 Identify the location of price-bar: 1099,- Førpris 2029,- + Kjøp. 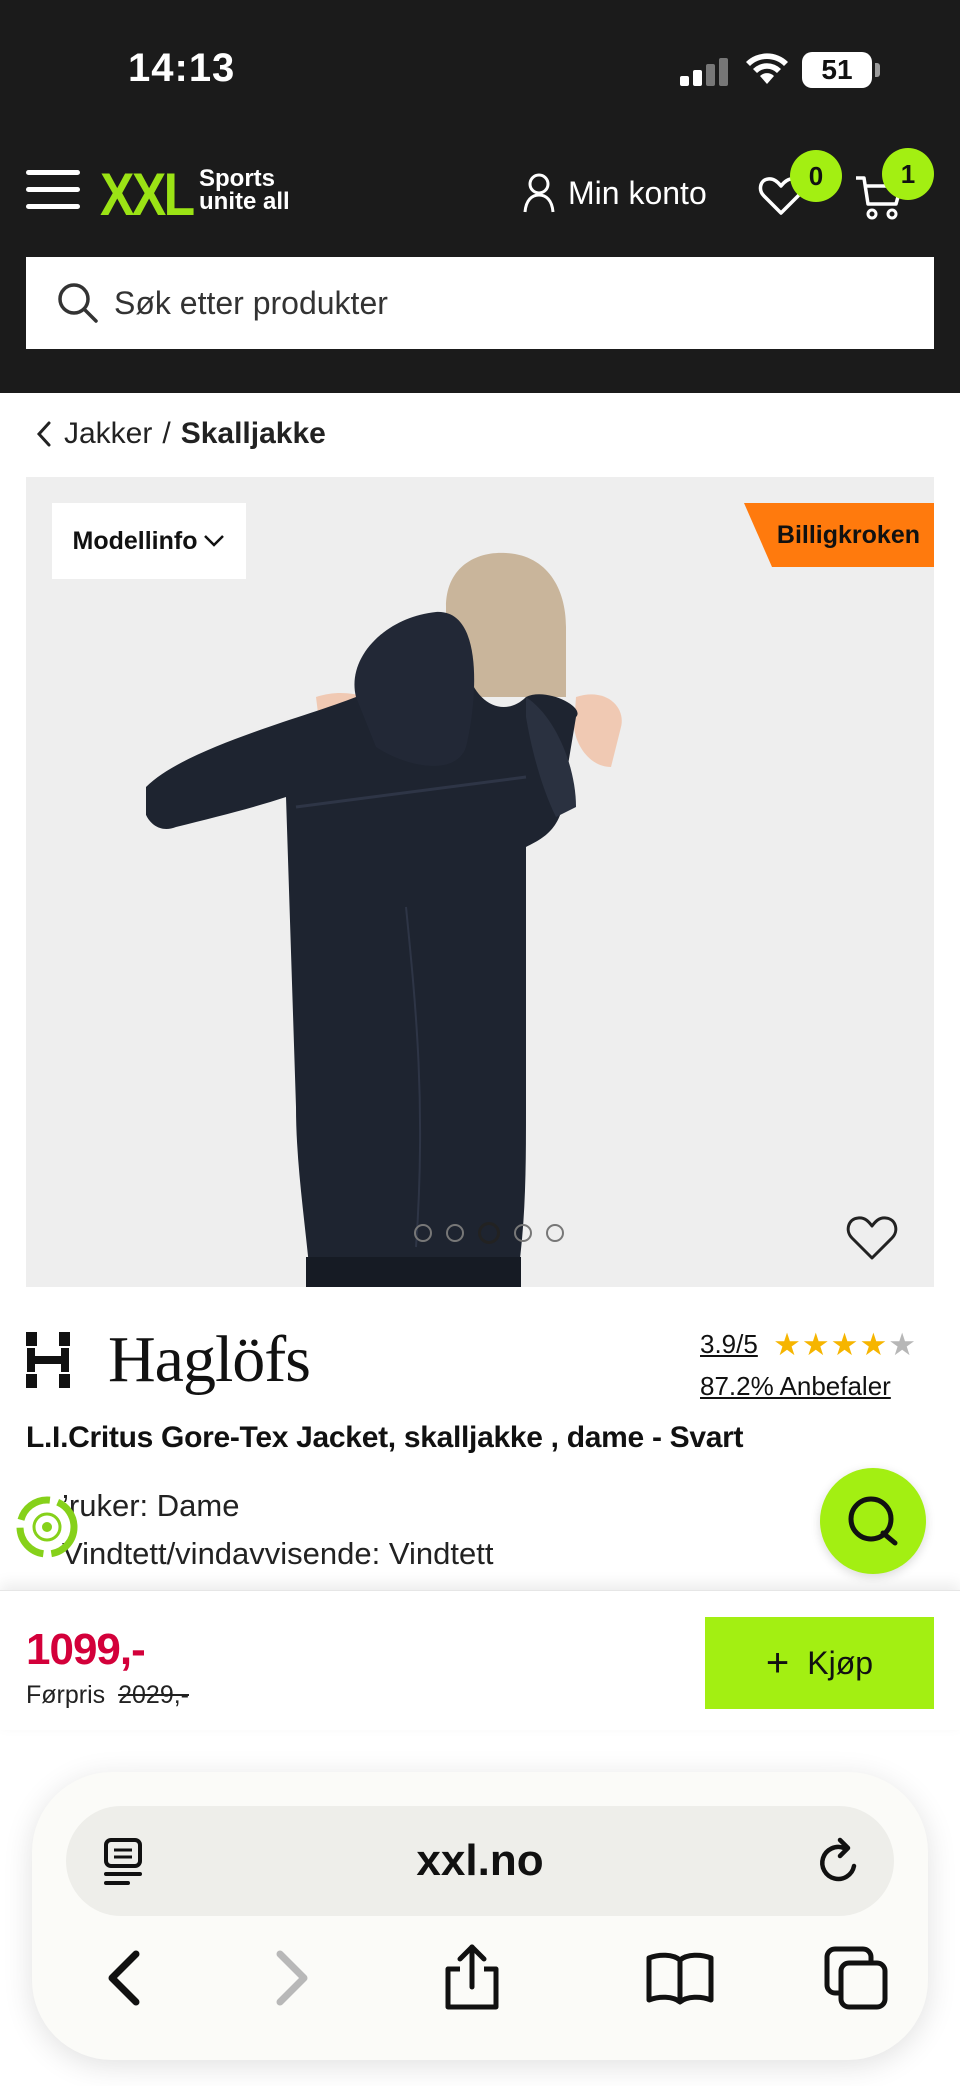
(480, 1660).